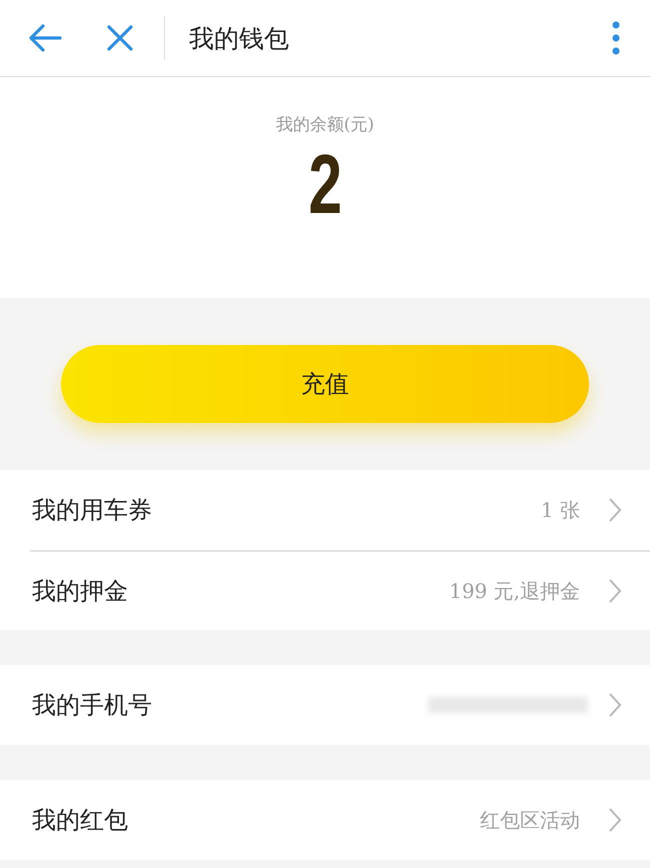 The height and width of the screenshot is (868, 650). What do you see at coordinates (80, 591) in the screenshot?
I see `row-label: 我的押金` at bounding box center [80, 591].